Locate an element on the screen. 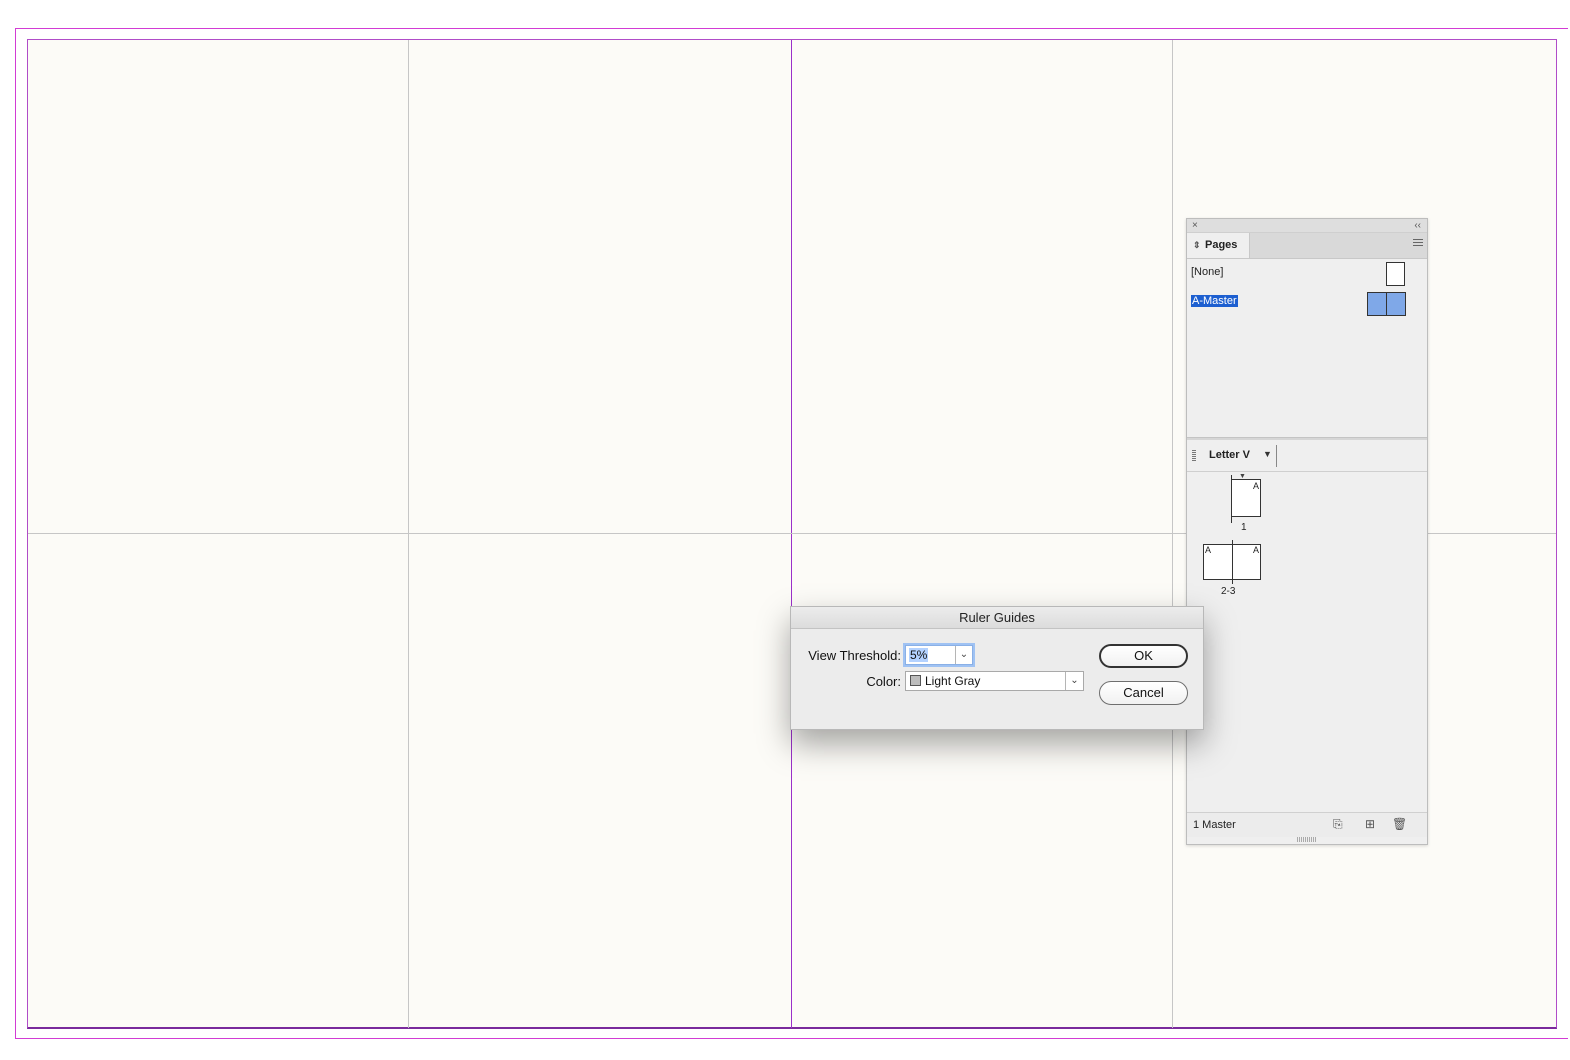  dialog-title: Ruler Guides is located at coordinates (997, 618).